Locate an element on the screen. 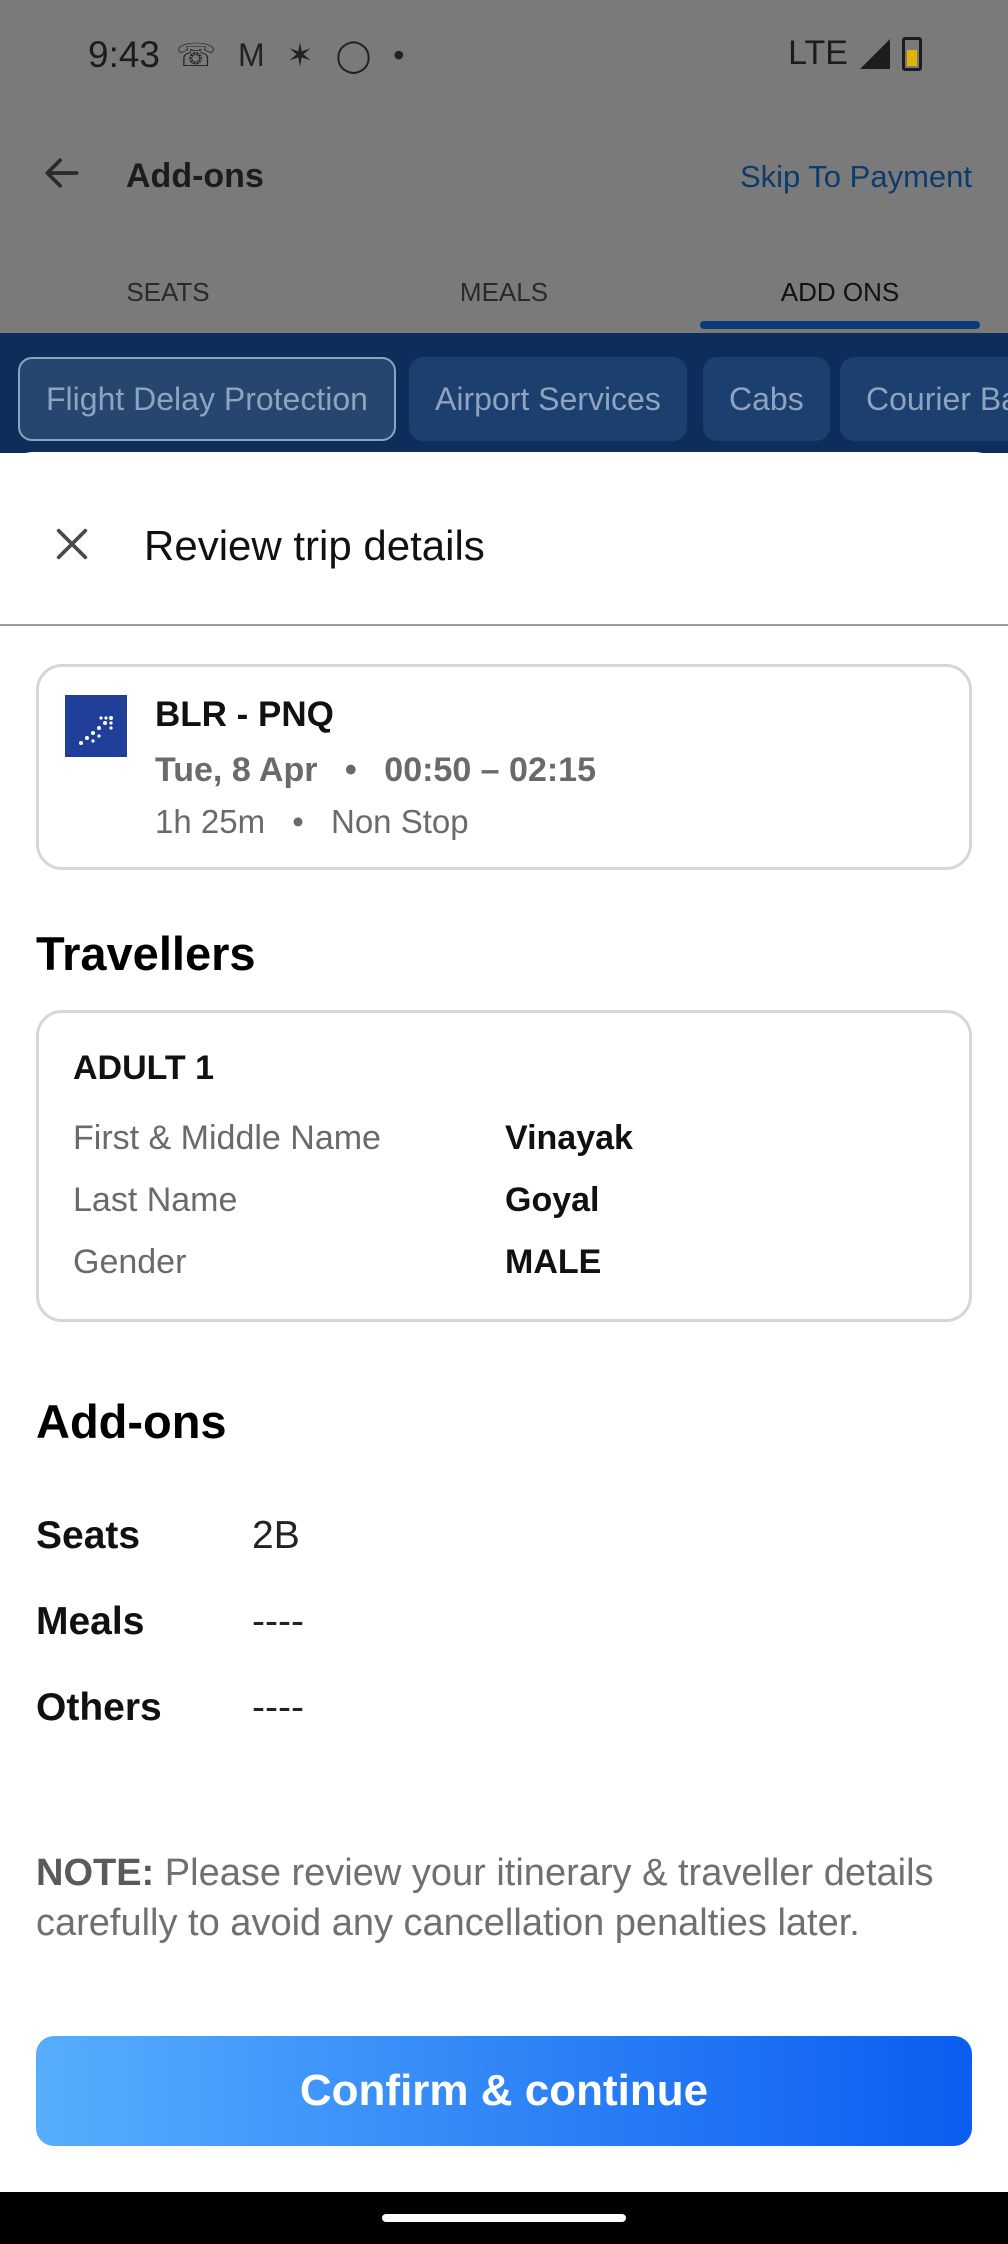  traveller-label: First & Middle Name is located at coordinates (227, 1138).